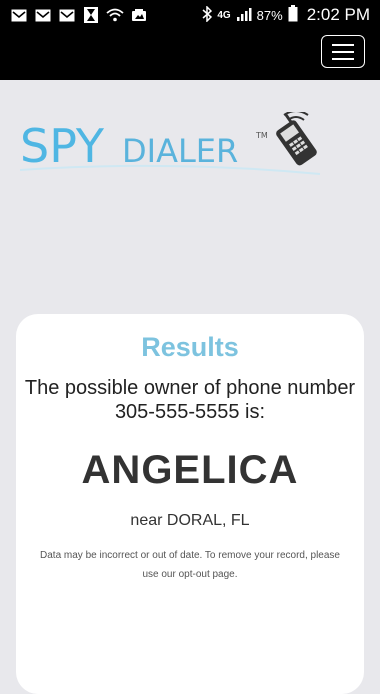 The height and width of the screenshot is (694, 380). What do you see at coordinates (180, 151) in the screenshot?
I see `logo-dialer-text: DIALER` at bounding box center [180, 151].